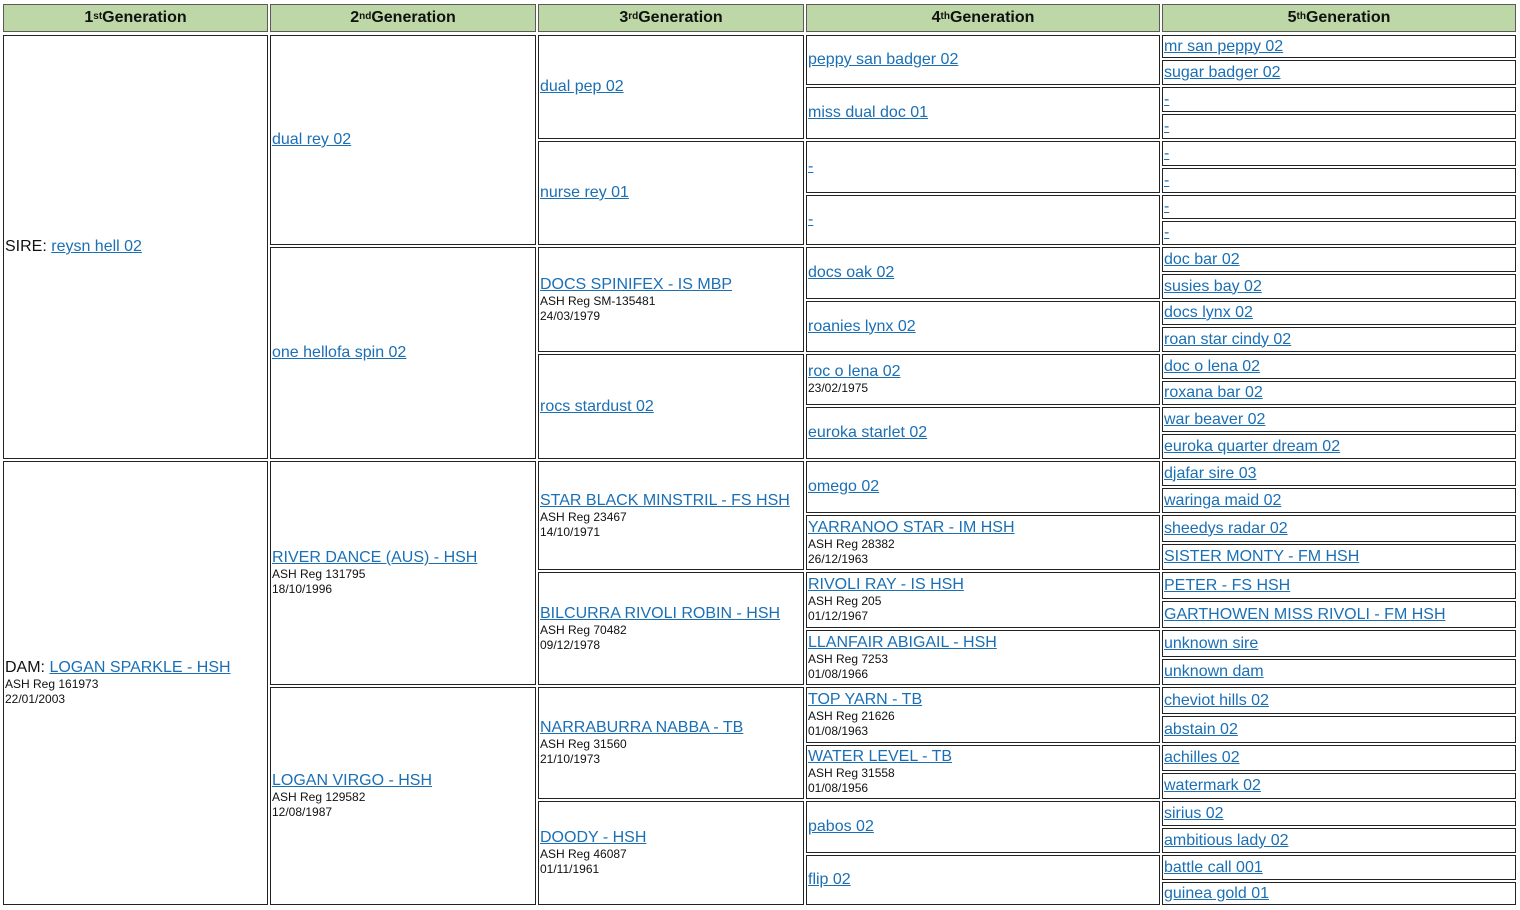 Image resolution: width=1520 pixels, height=910 pixels. I want to click on horse-info: ASH Reg 70482, so click(583, 629).